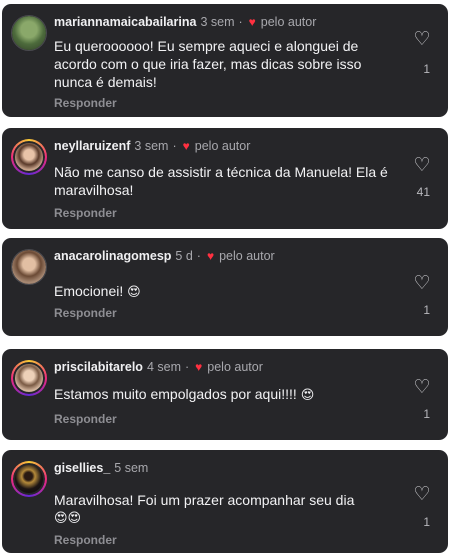 The height and width of the screenshot is (557, 452). Describe the element at coordinates (175, 394) in the screenshot. I see `comment-text-body: Estamos muito empolgados por aqui!!!!` at that location.